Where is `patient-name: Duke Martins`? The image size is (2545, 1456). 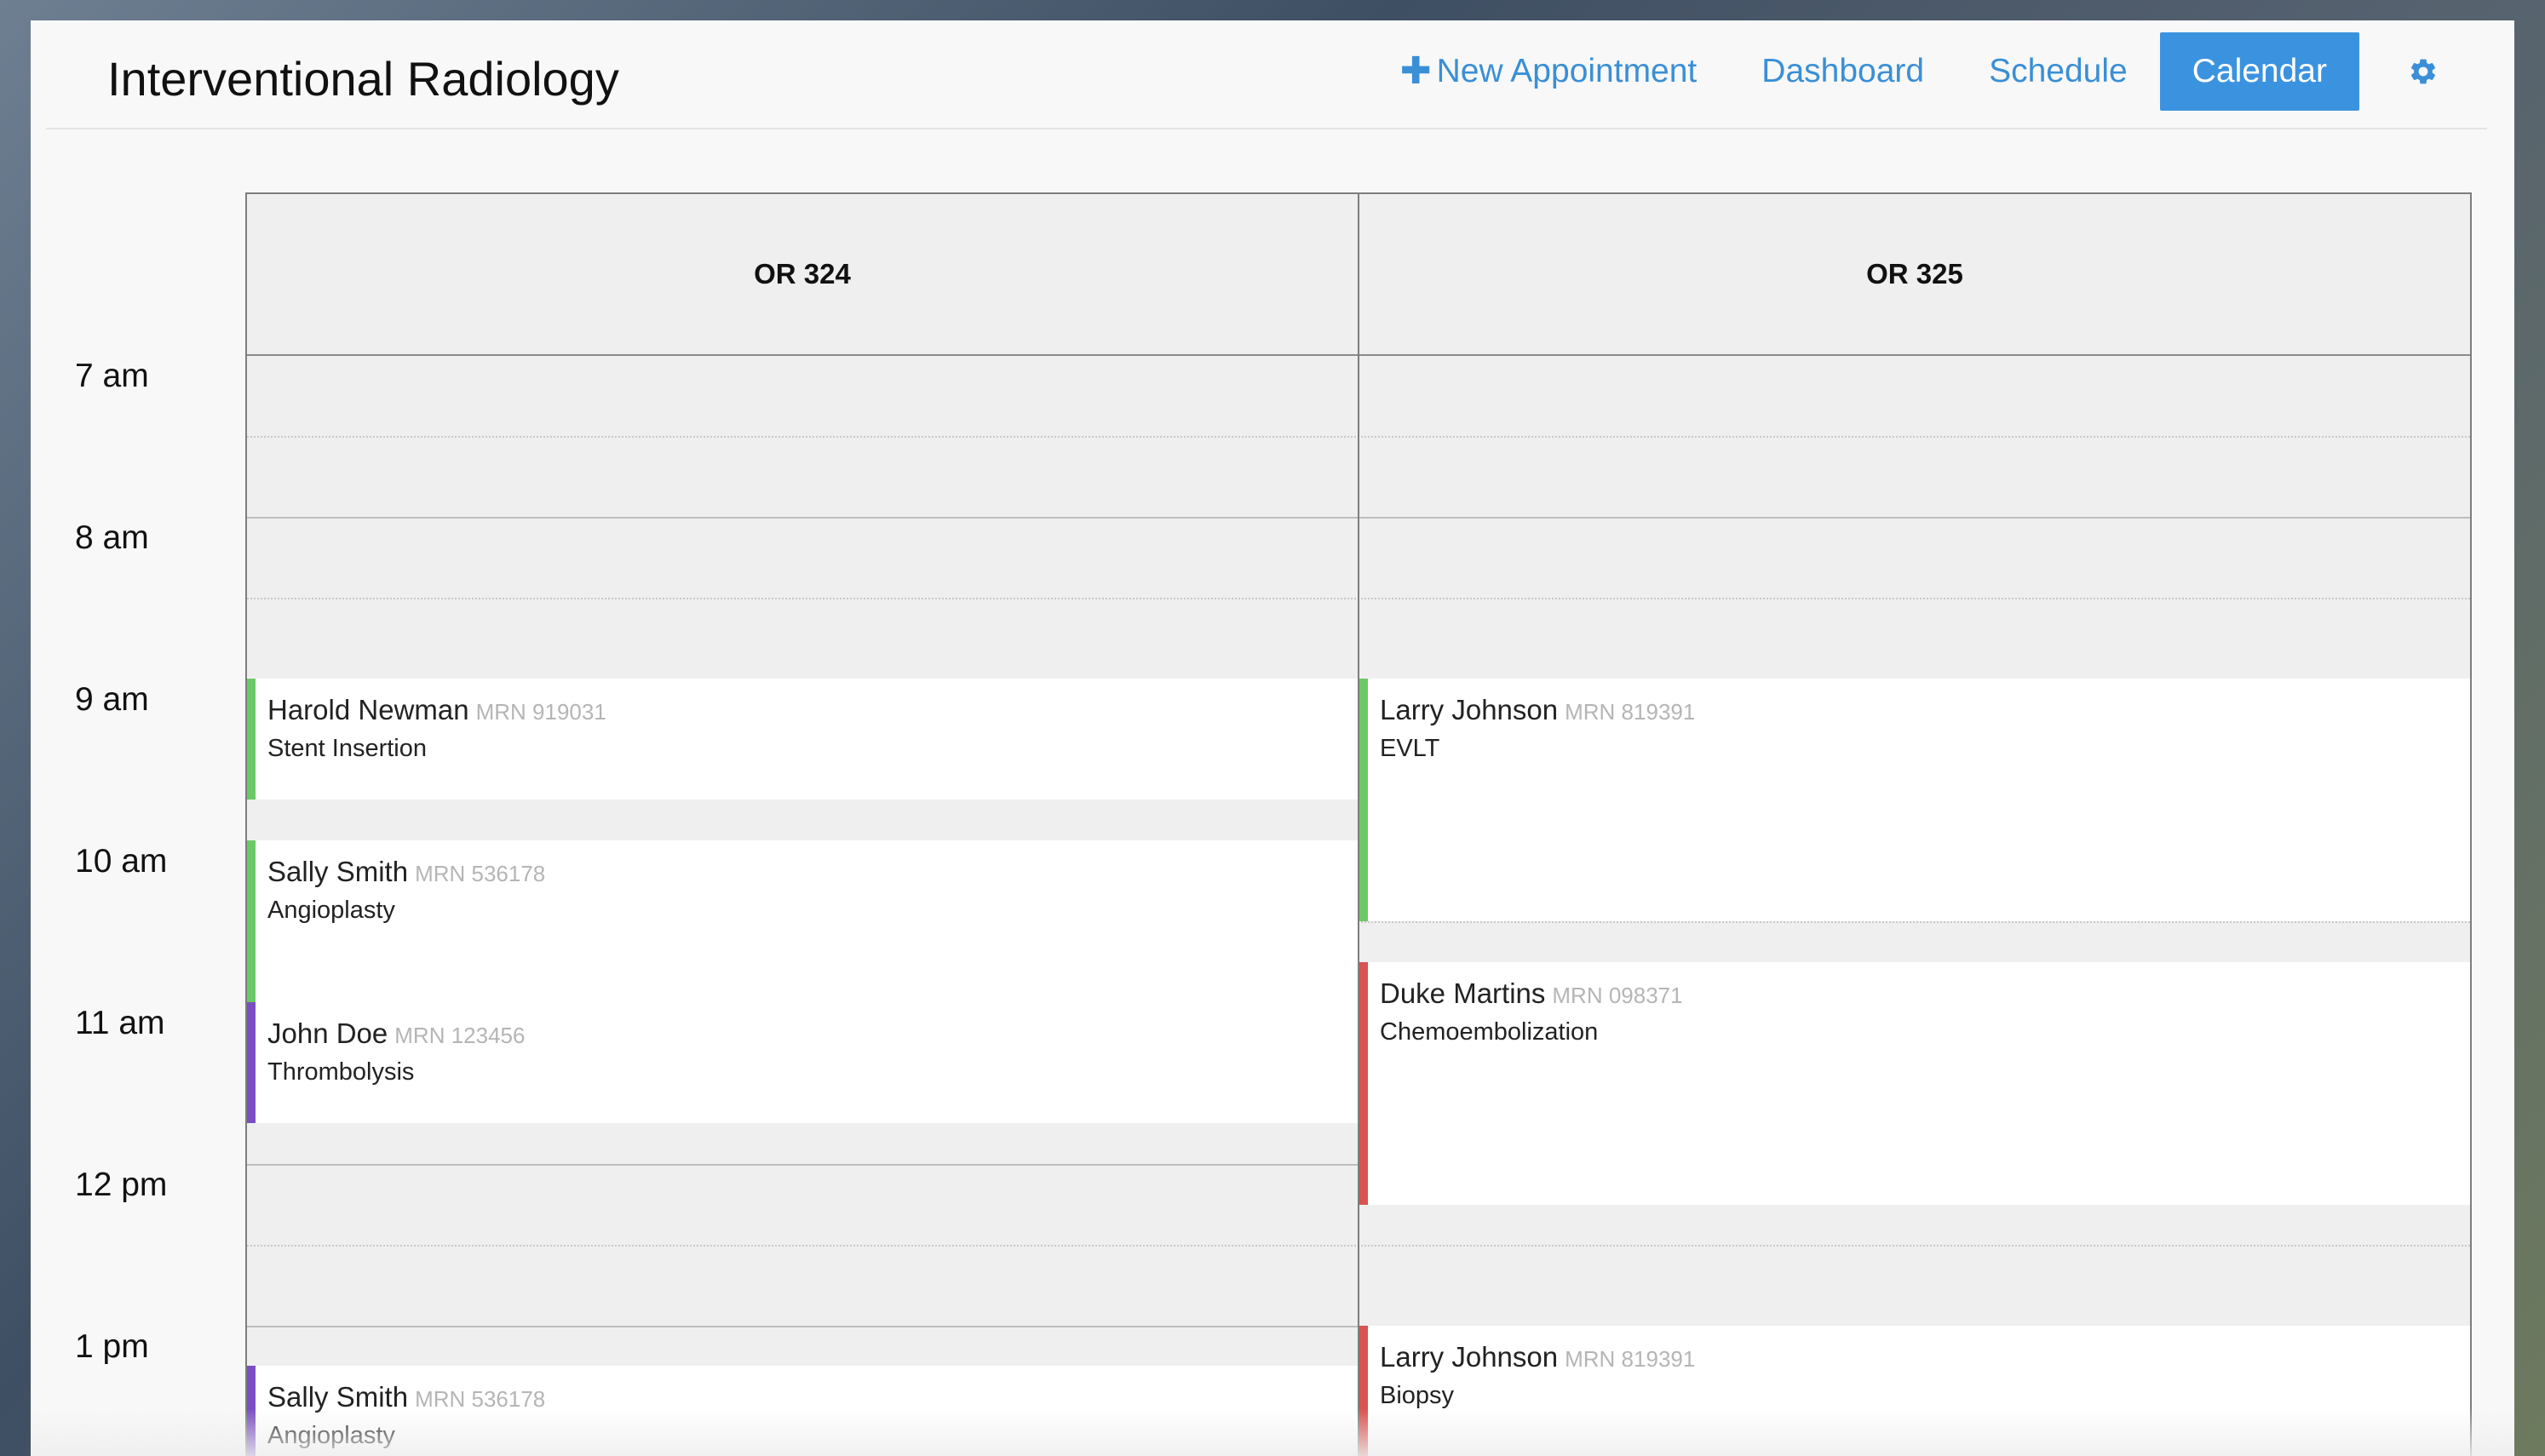 patient-name: Duke Martins is located at coordinates (1463, 993).